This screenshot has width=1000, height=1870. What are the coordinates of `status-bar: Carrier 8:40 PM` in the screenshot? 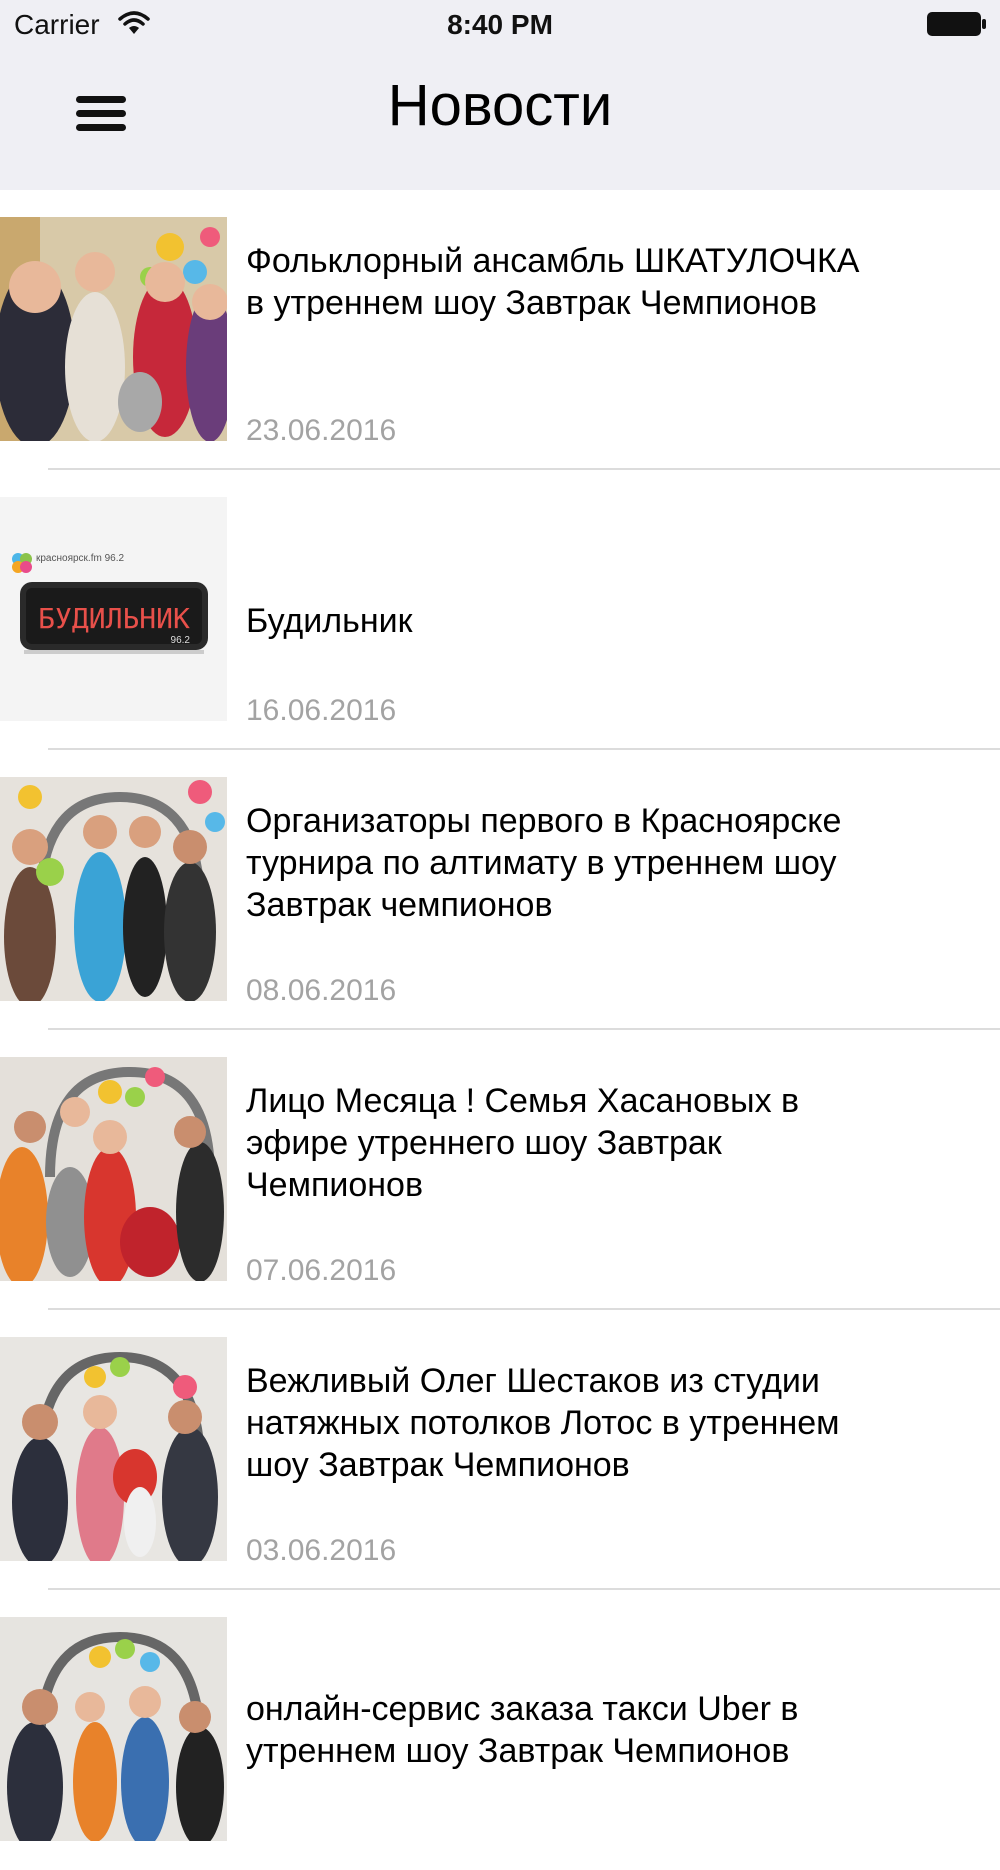 It's located at (500, 25).